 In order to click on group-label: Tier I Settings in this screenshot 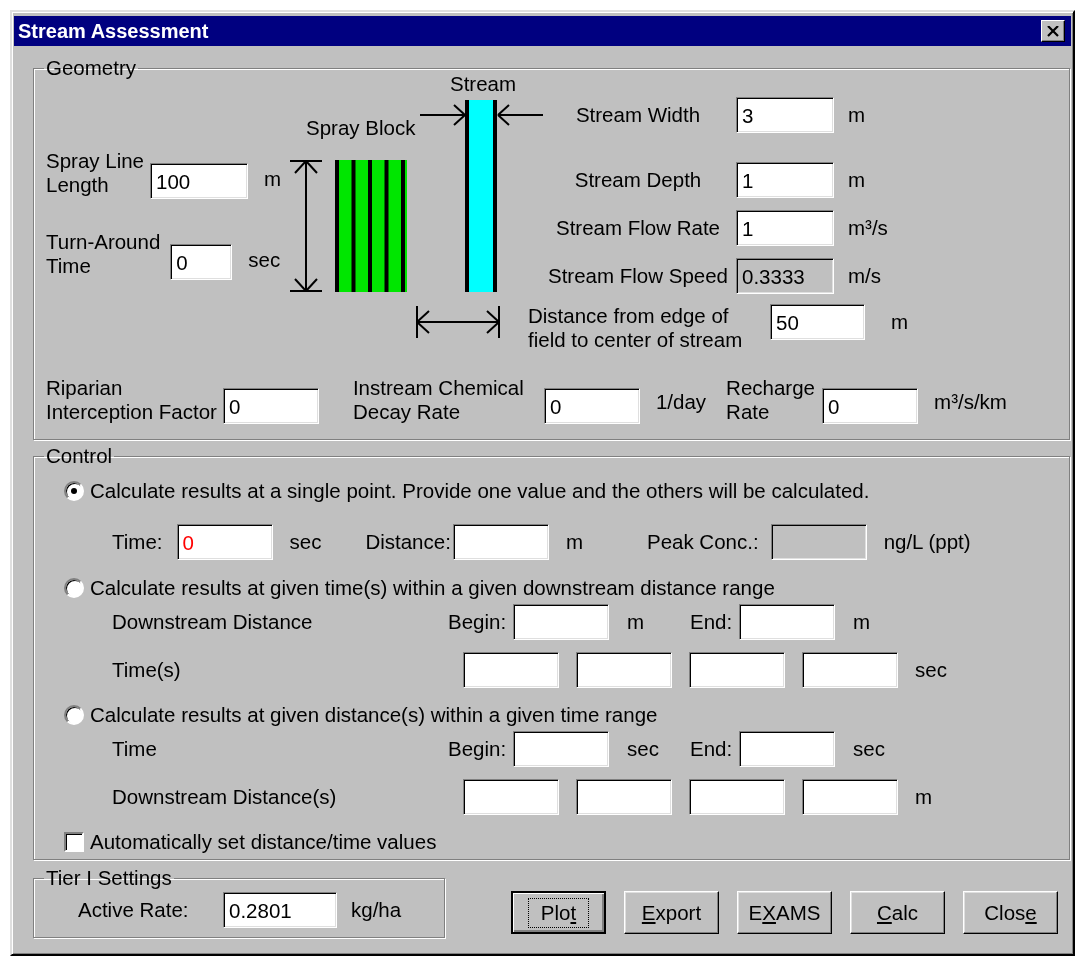, I will do `click(109, 878)`.